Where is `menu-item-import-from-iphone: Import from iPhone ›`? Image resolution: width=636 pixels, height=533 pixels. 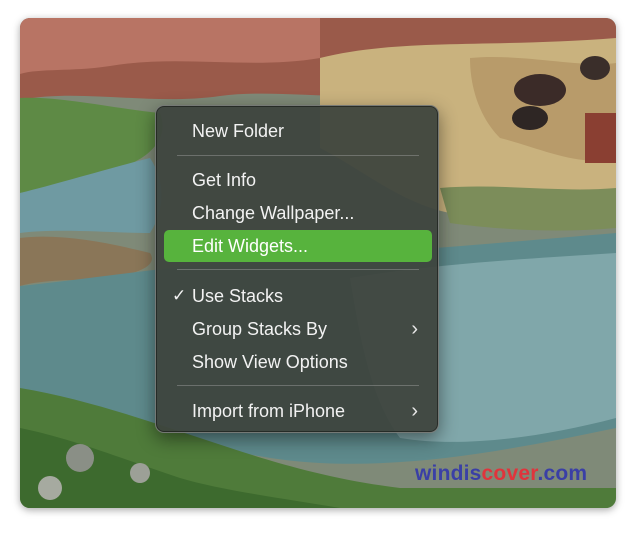
menu-item-import-from-iphone: Import from iPhone › is located at coordinates (298, 411).